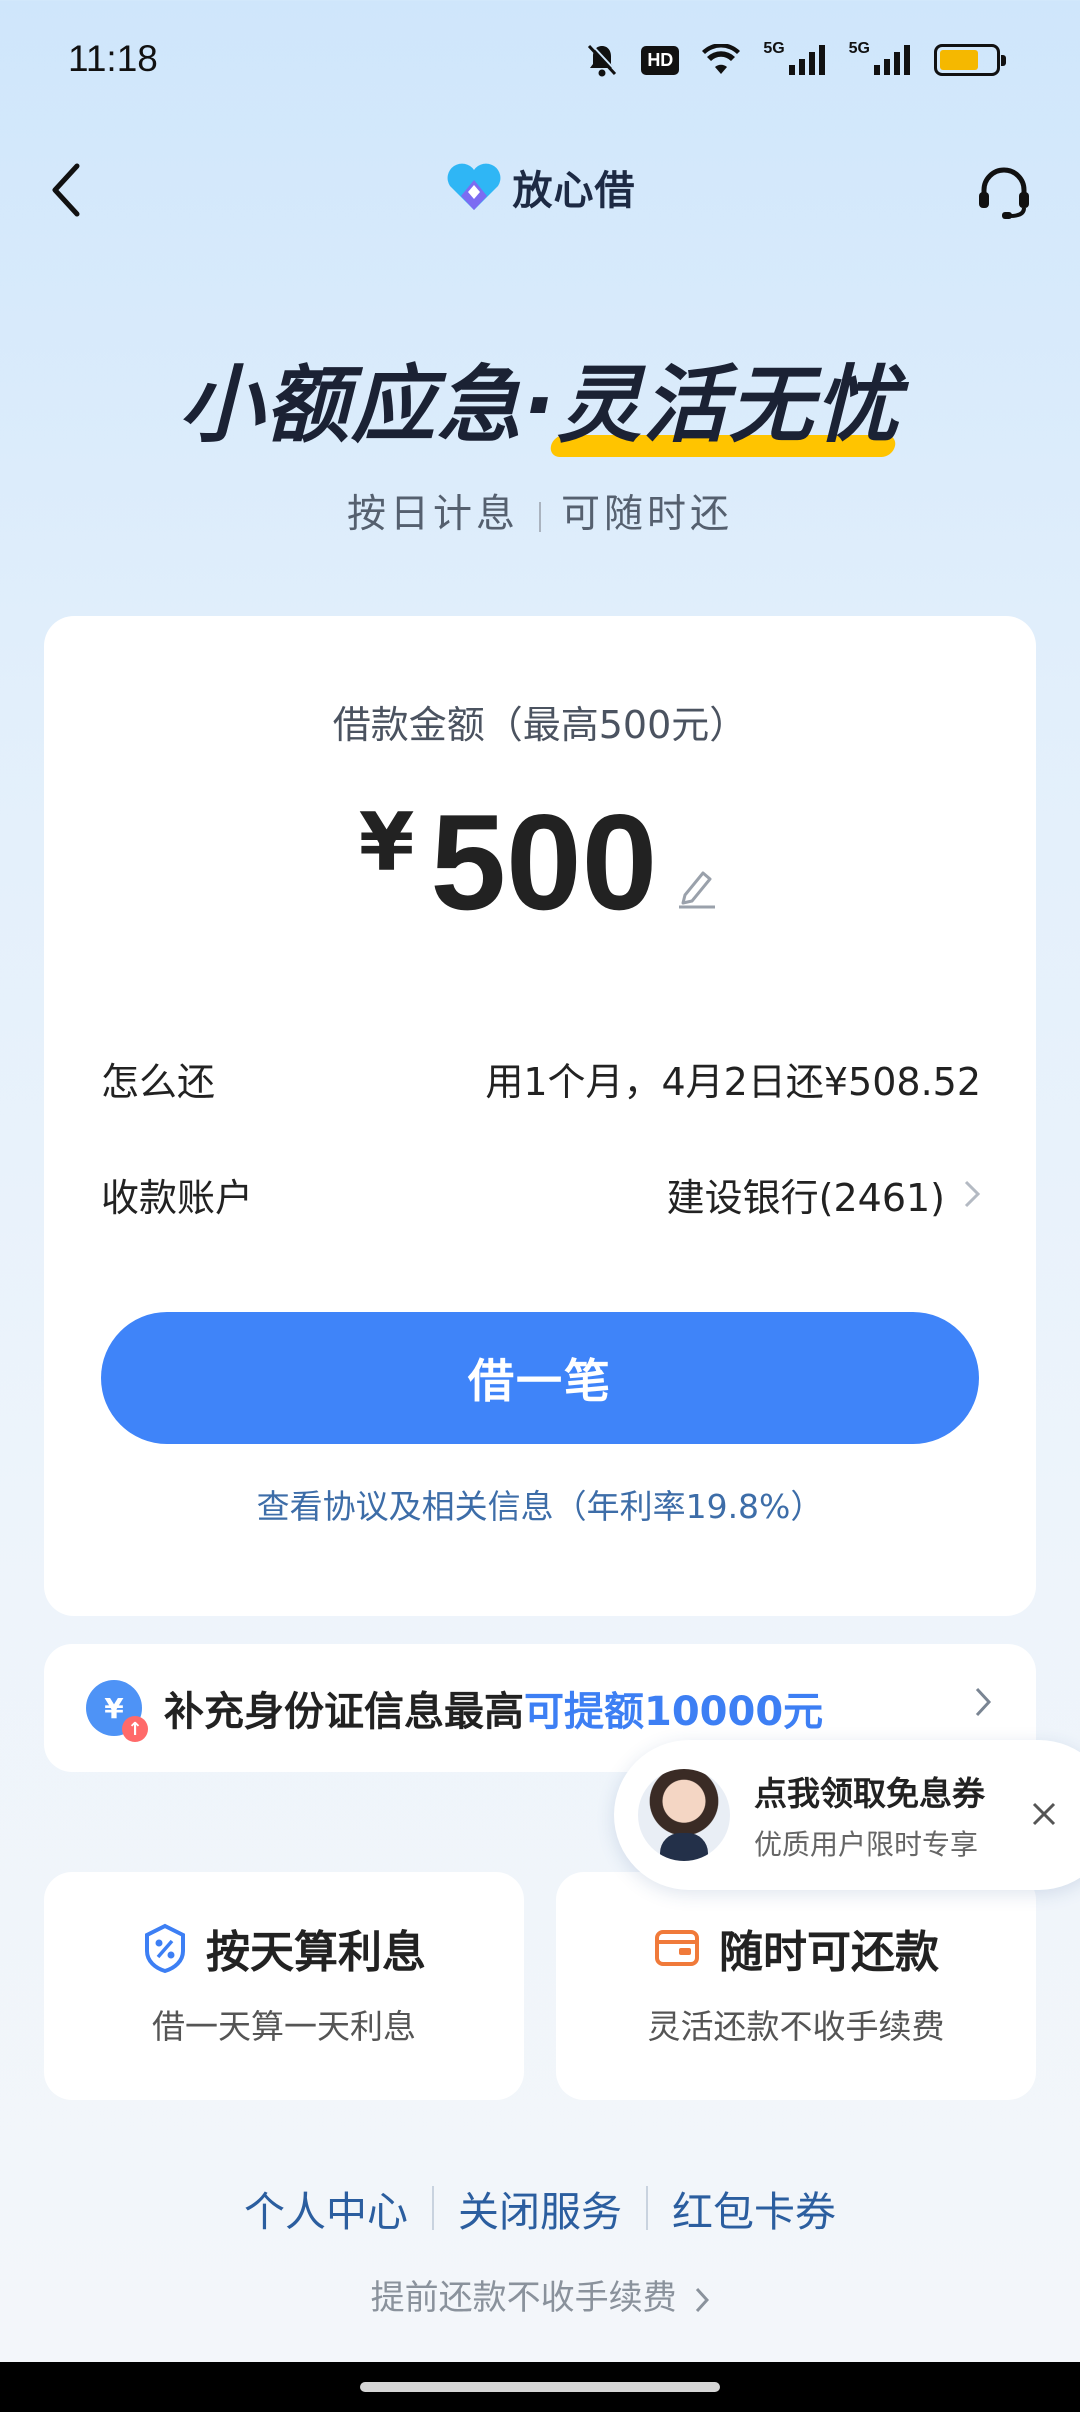  Describe the element at coordinates (540, 2294) in the screenshot. I see `prepay-link: 提前还款不收手续费` at that location.